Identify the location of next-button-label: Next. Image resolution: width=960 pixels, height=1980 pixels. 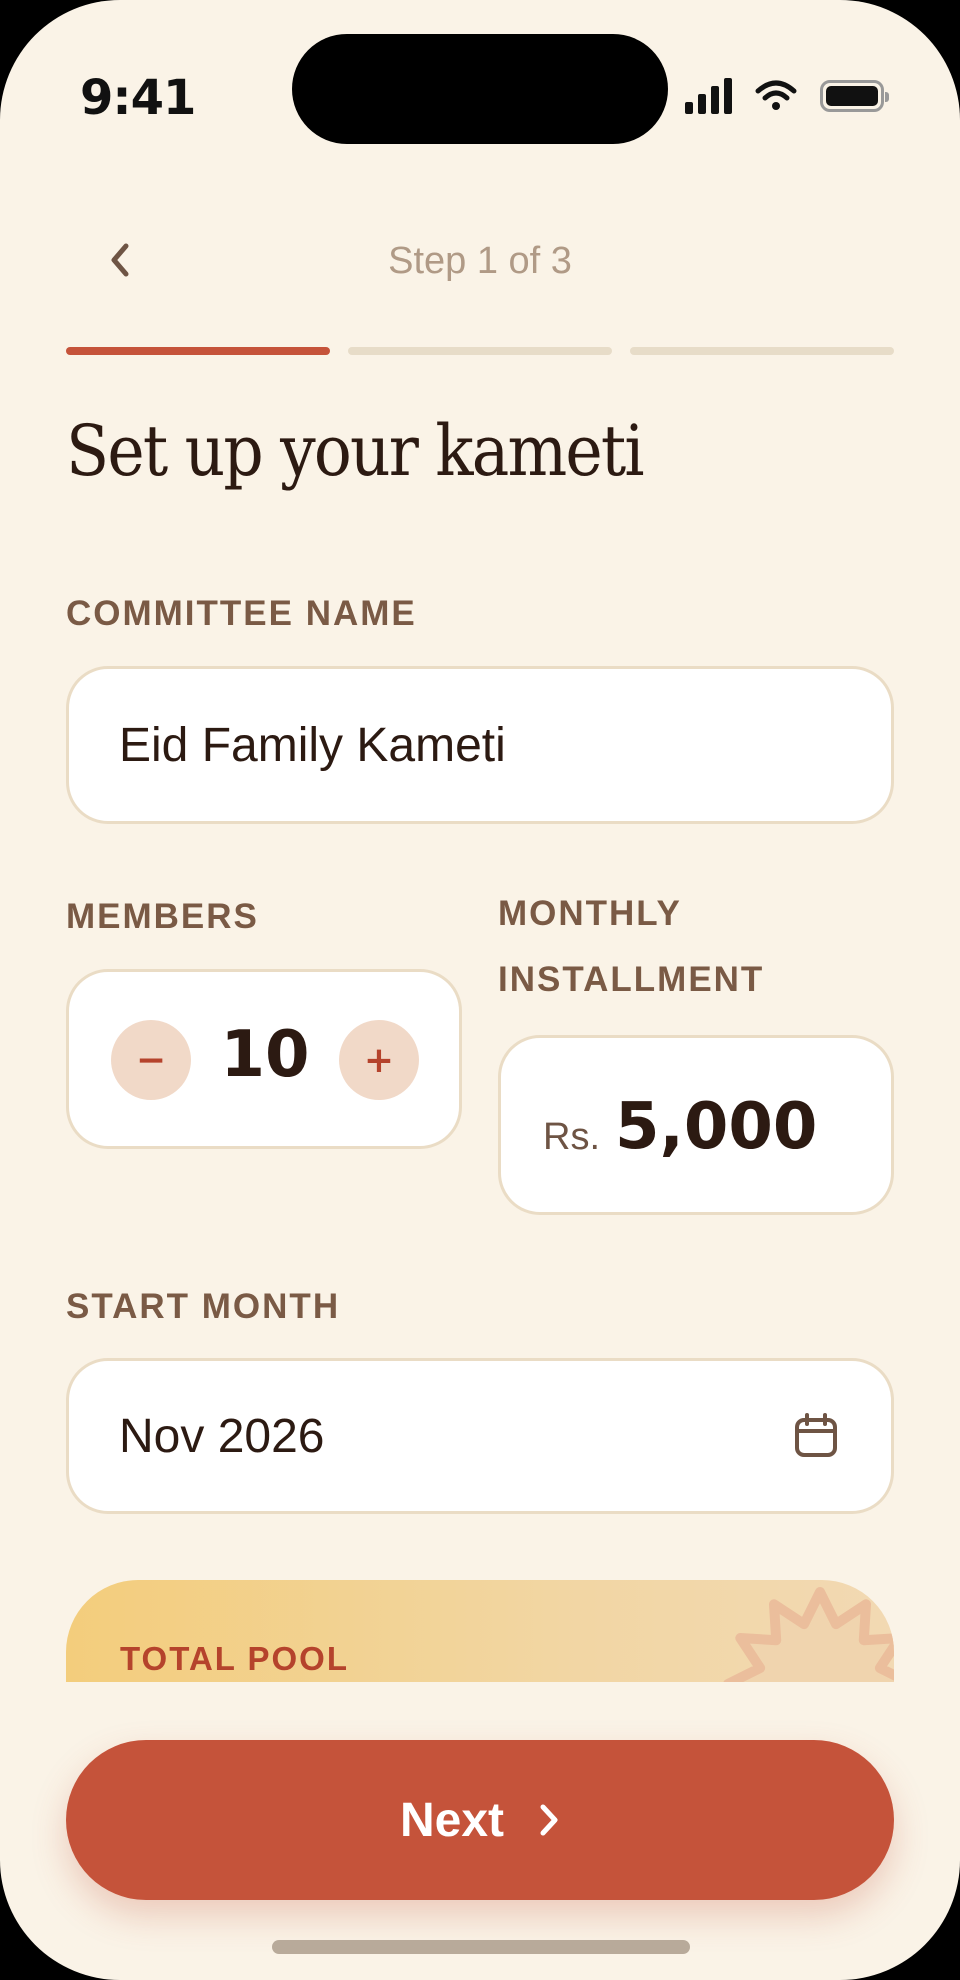
(452, 1820).